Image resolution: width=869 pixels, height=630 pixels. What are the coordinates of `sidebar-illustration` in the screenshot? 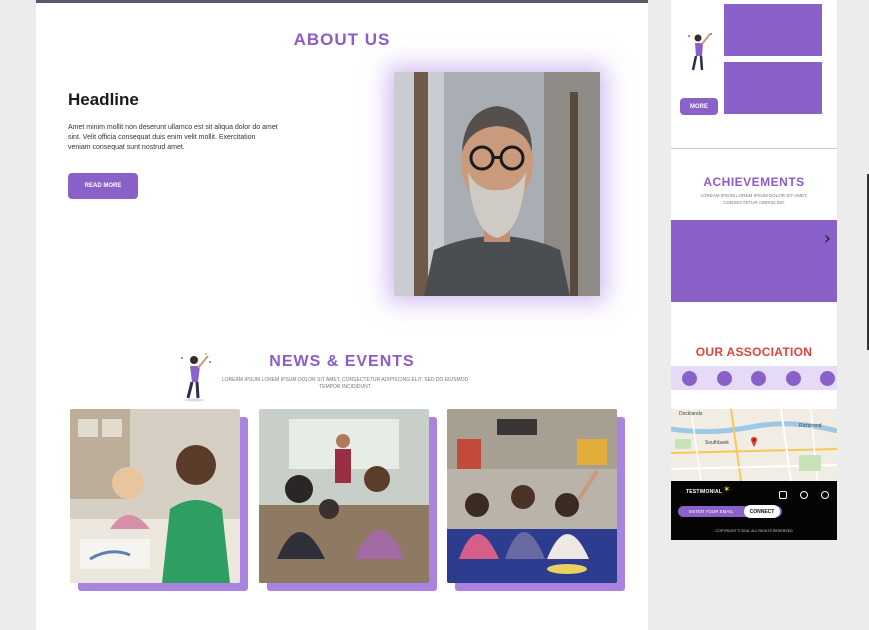 It's located at (700, 52).